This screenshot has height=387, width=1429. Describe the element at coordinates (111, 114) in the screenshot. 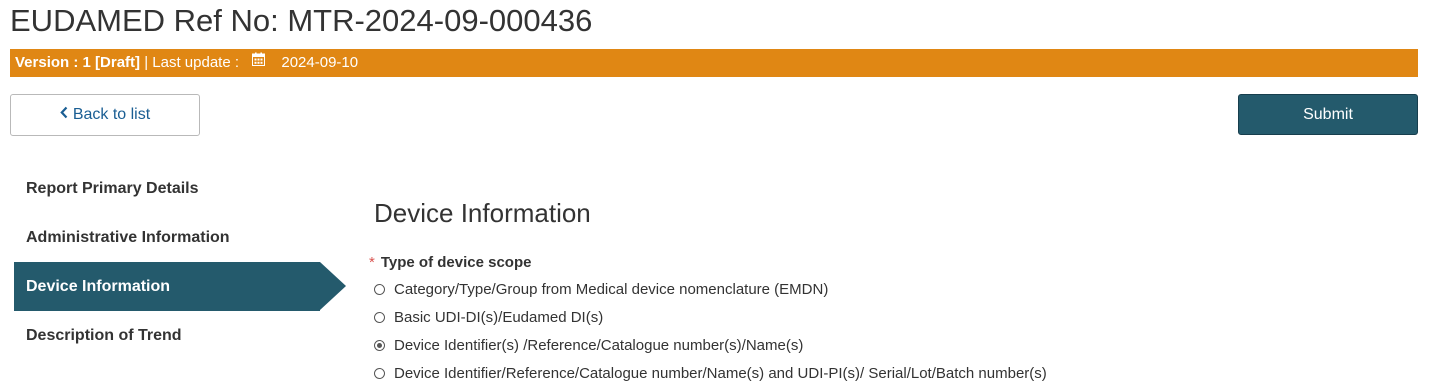

I see `back-to-list-label: Back to list` at that location.